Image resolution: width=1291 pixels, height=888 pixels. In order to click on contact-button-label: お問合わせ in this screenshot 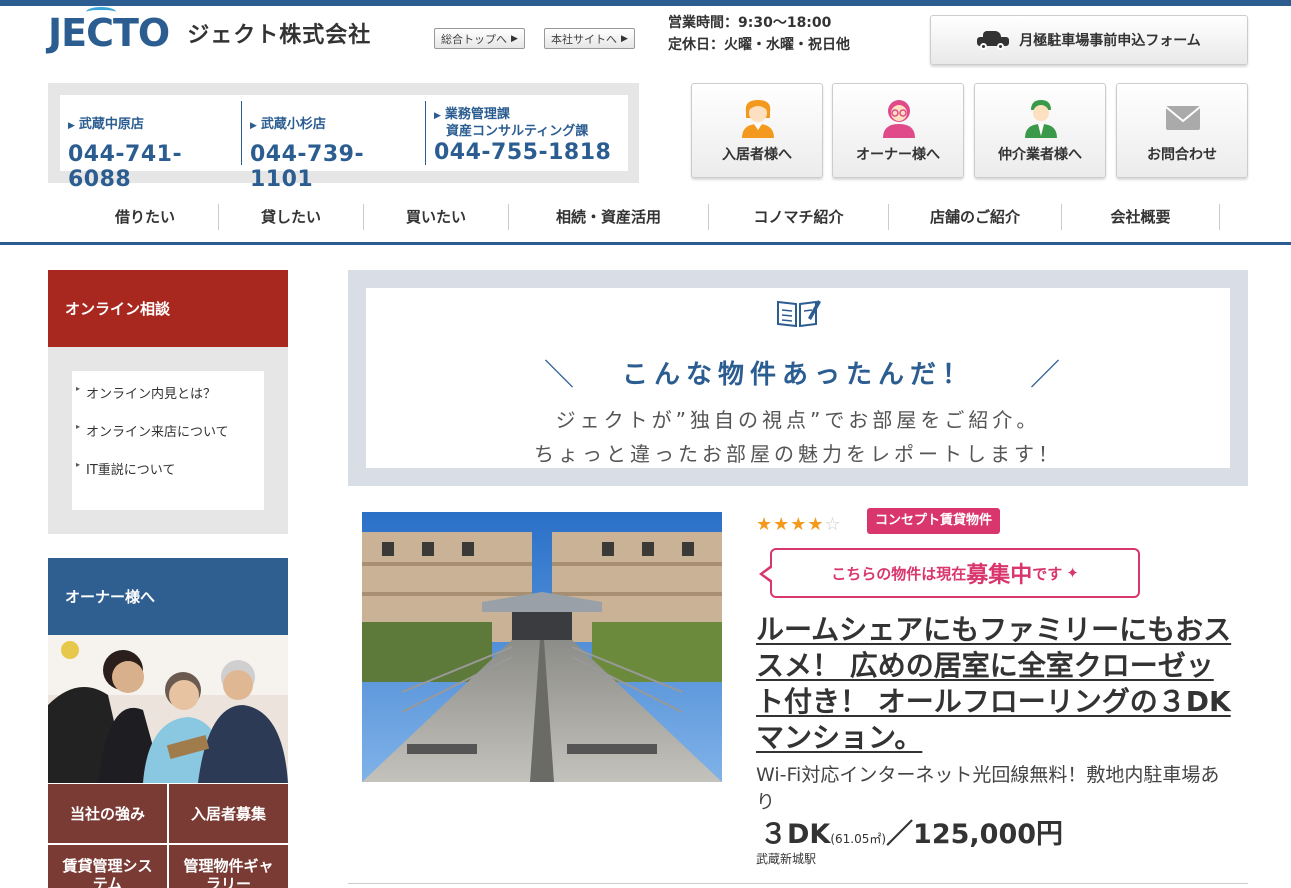, I will do `click(1182, 155)`.